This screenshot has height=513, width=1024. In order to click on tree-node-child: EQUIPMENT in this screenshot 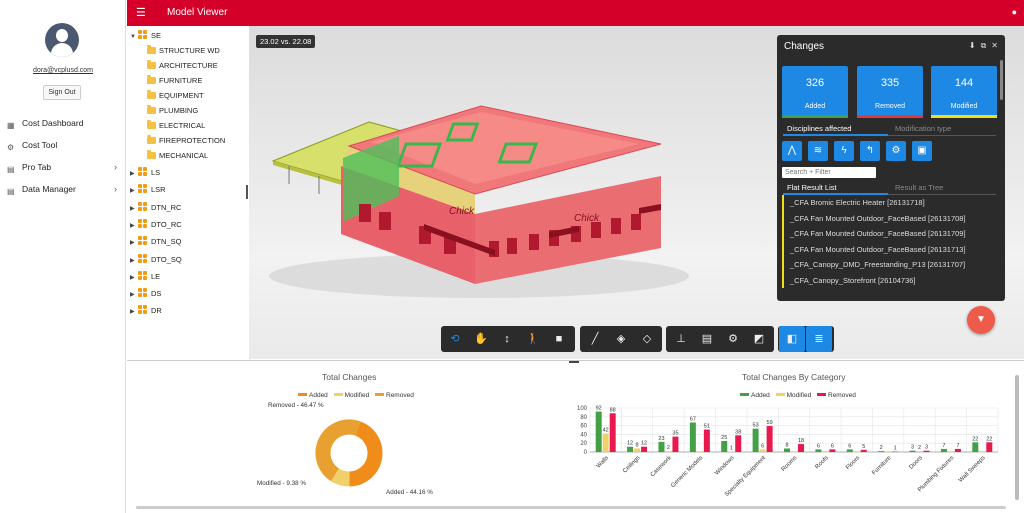, I will do `click(175, 95)`.